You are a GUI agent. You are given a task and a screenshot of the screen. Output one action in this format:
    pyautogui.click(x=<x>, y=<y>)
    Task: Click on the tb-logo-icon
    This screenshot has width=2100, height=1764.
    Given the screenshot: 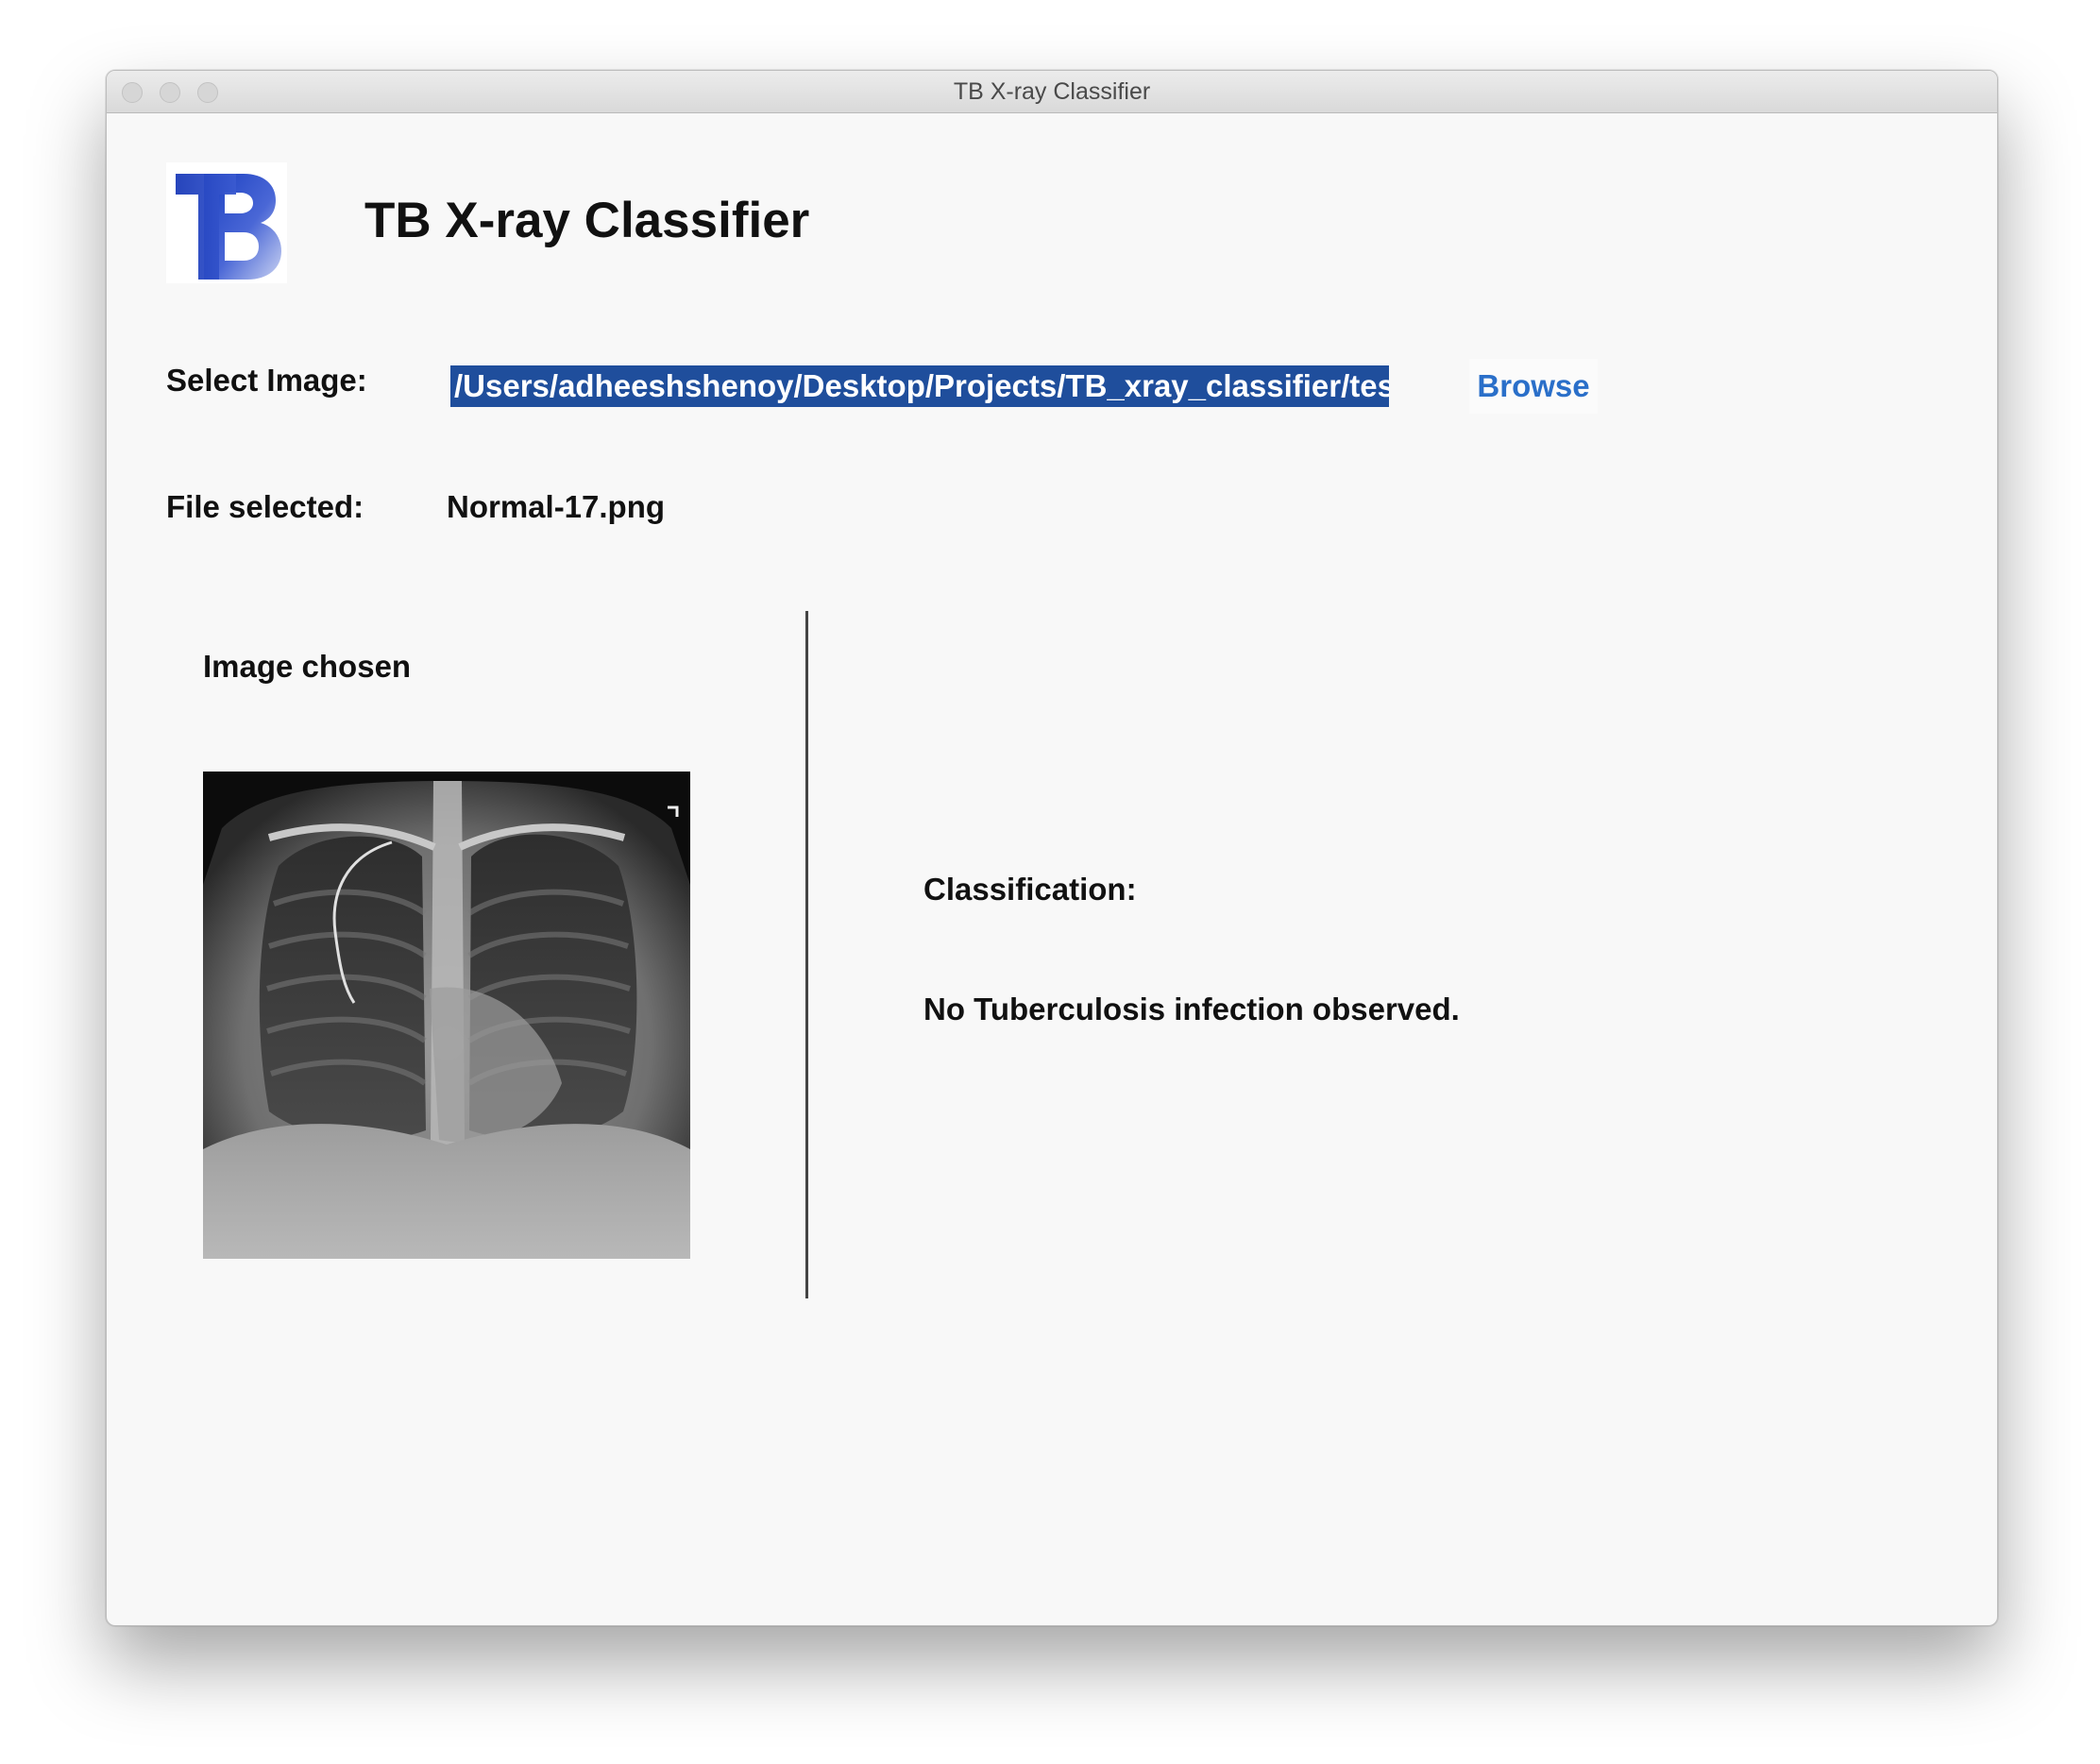 What is the action you would take?
    pyautogui.click(x=226, y=222)
    